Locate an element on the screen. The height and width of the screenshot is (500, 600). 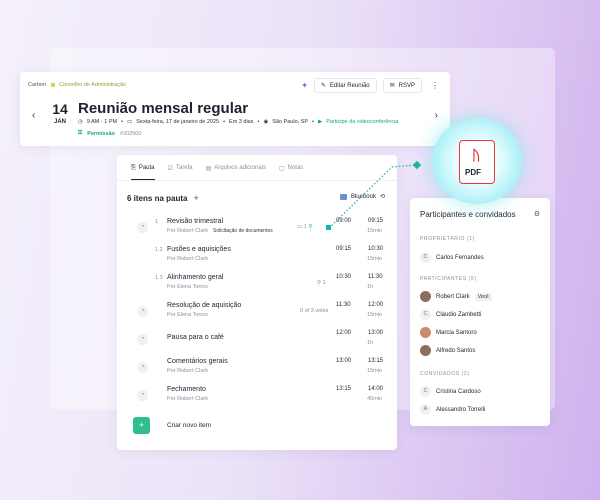
pdf-file-icon: ᚢ PDF is located at coordinates (477, 162).